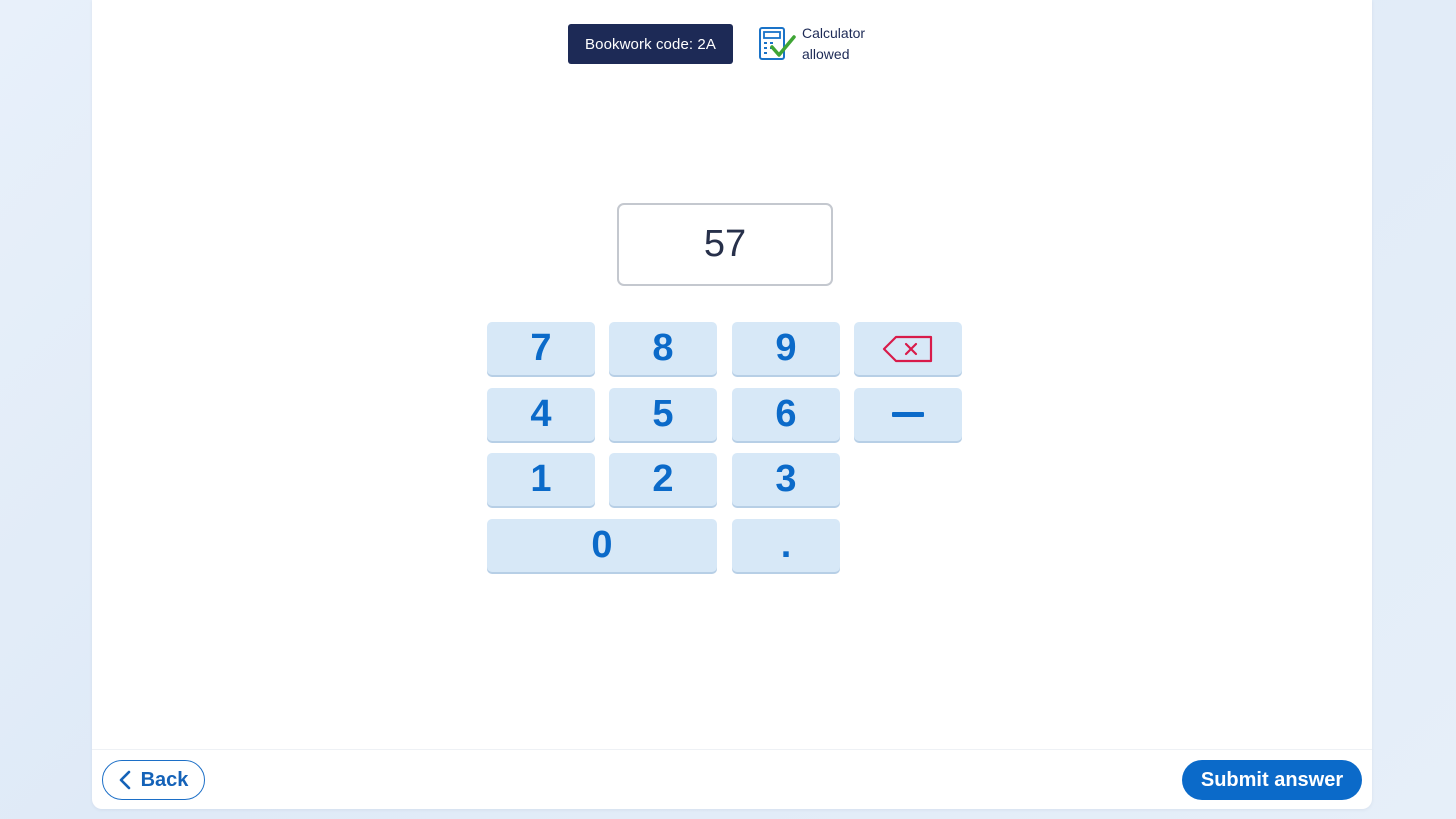  I want to click on backspace-button, so click(908, 348).